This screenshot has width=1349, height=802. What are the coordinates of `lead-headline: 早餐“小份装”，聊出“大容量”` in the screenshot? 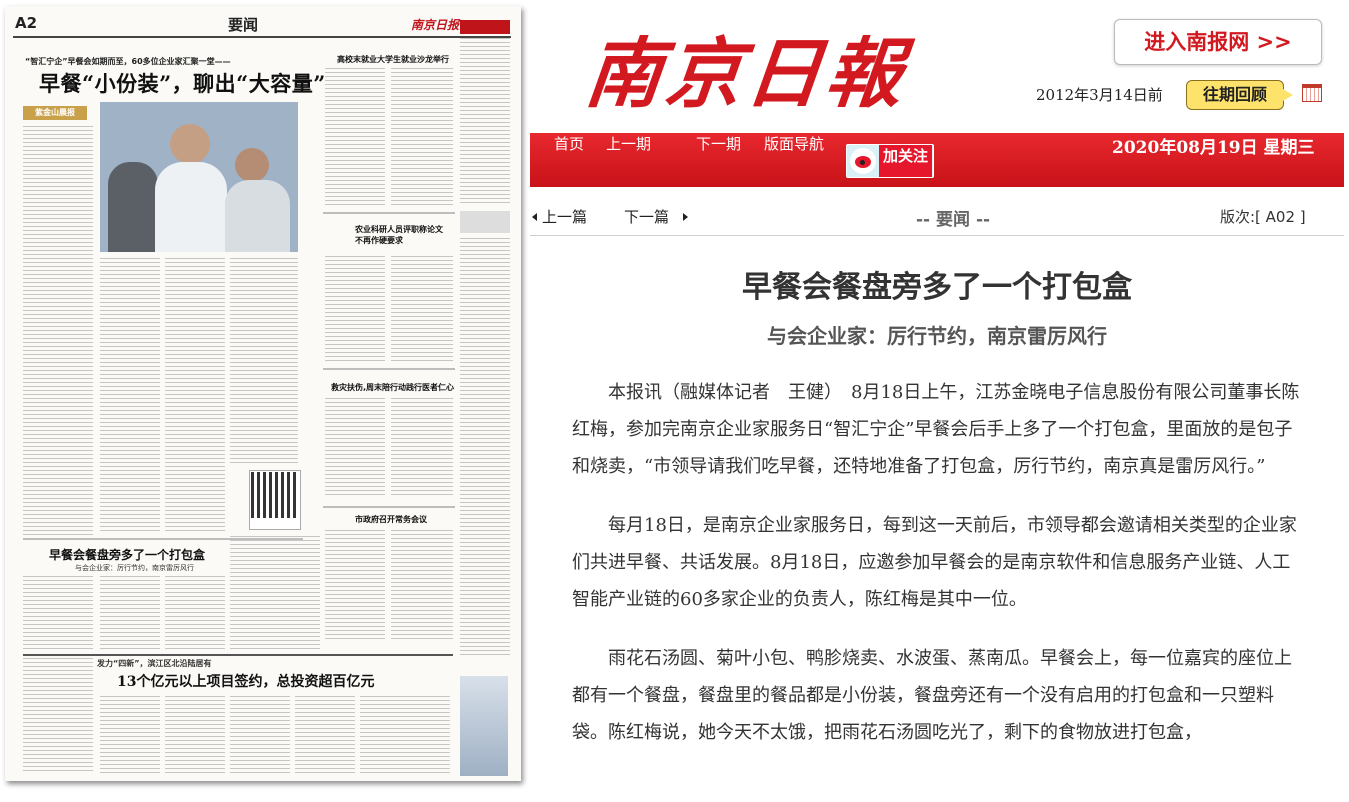 It's located at (182, 83).